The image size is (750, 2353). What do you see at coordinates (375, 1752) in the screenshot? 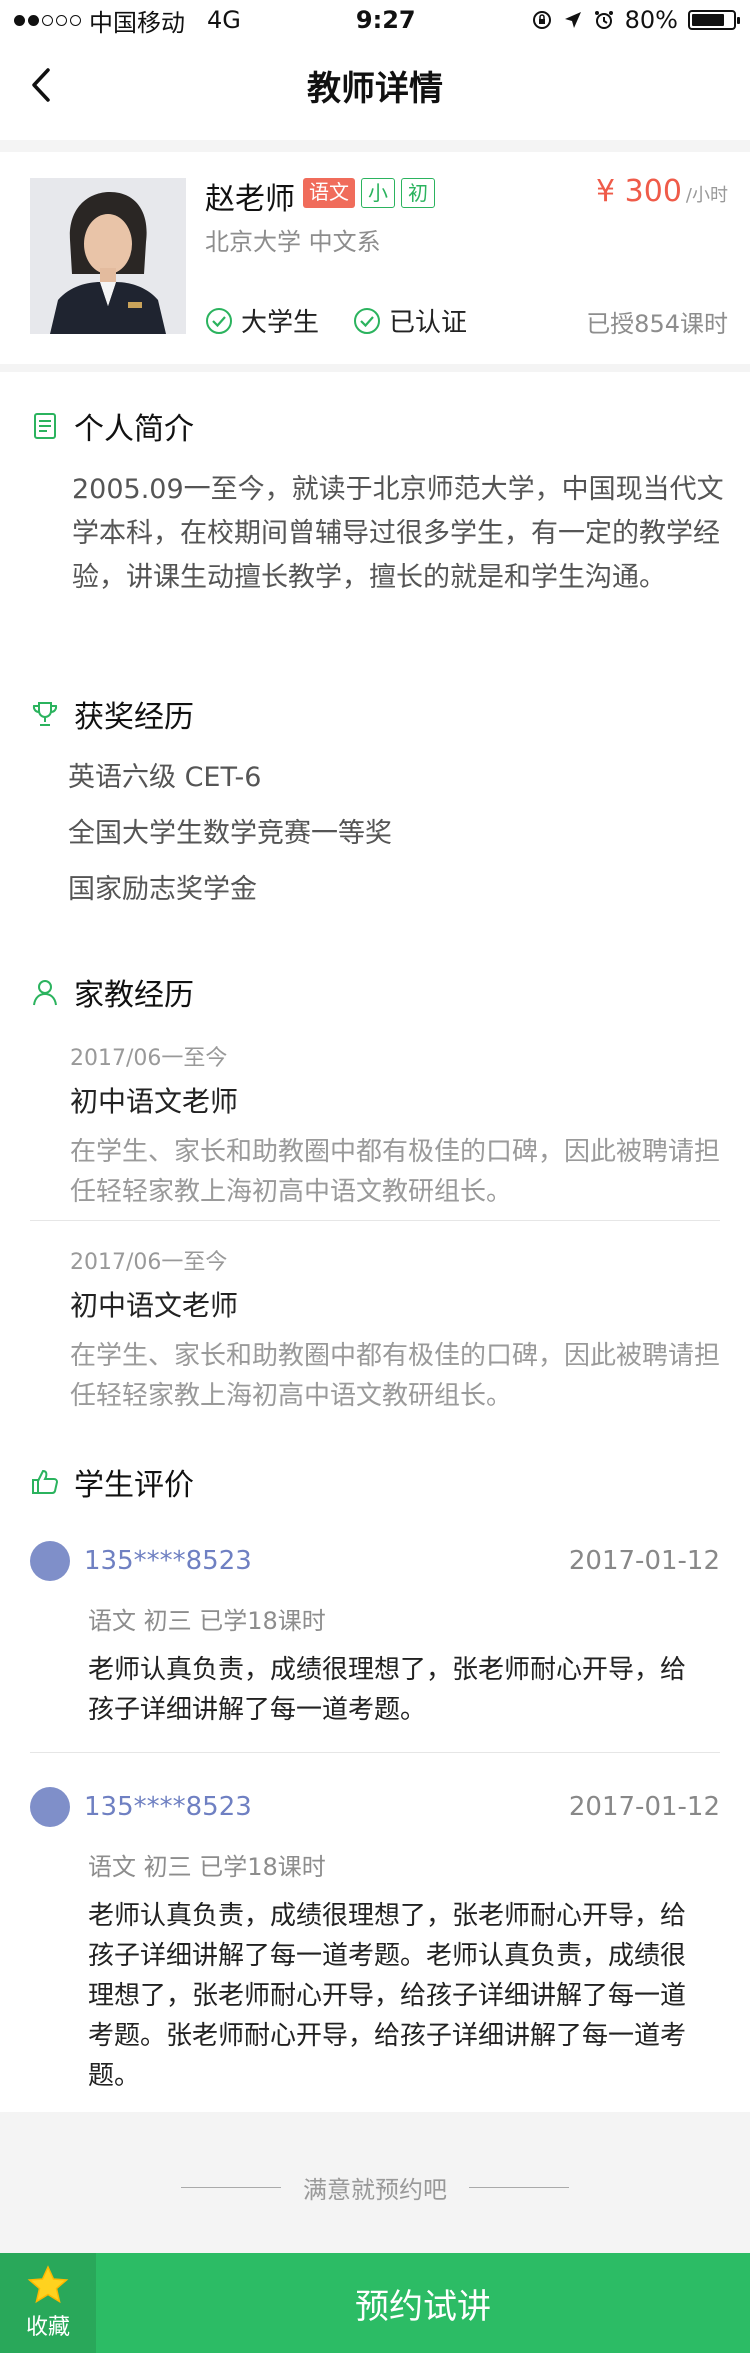
I see `review-separator` at bounding box center [375, 1752].